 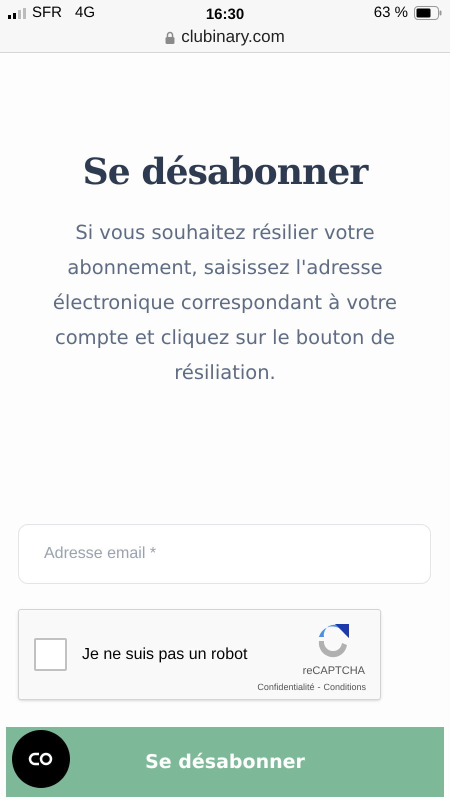 I want to click on lock-icon, so click(x=170, y=37).